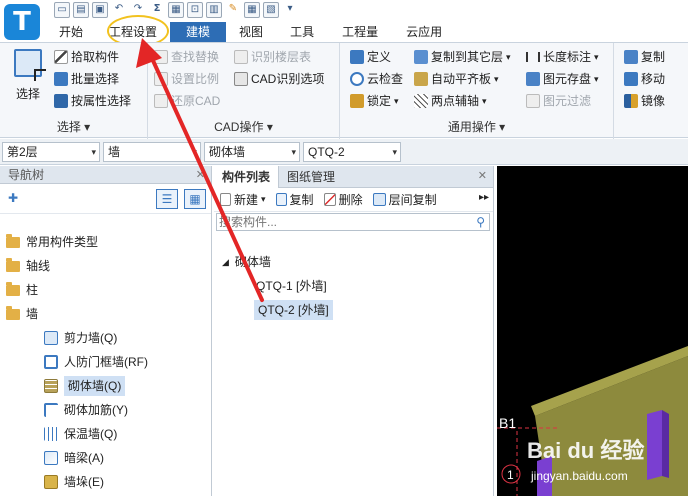  Describe the element at coordinates (462, 57) in the screenshot. I see `copy-to-other-floor-button: 复制到其它层 ▾` at that location.